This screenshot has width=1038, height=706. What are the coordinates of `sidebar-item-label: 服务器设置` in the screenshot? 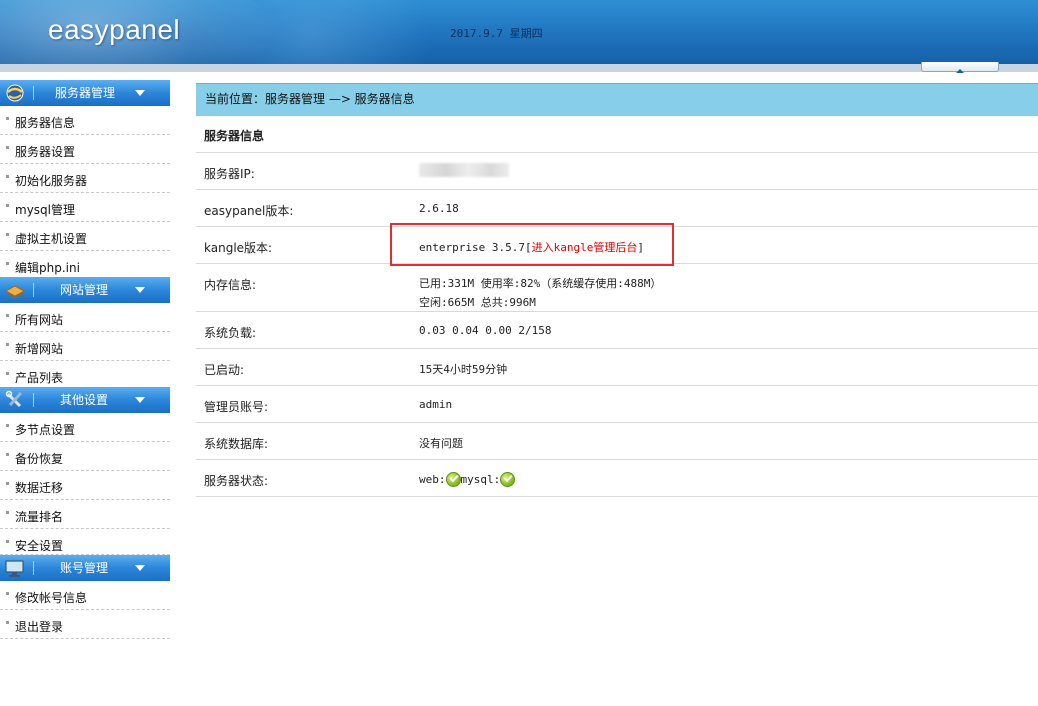 It's located at (45, 152).